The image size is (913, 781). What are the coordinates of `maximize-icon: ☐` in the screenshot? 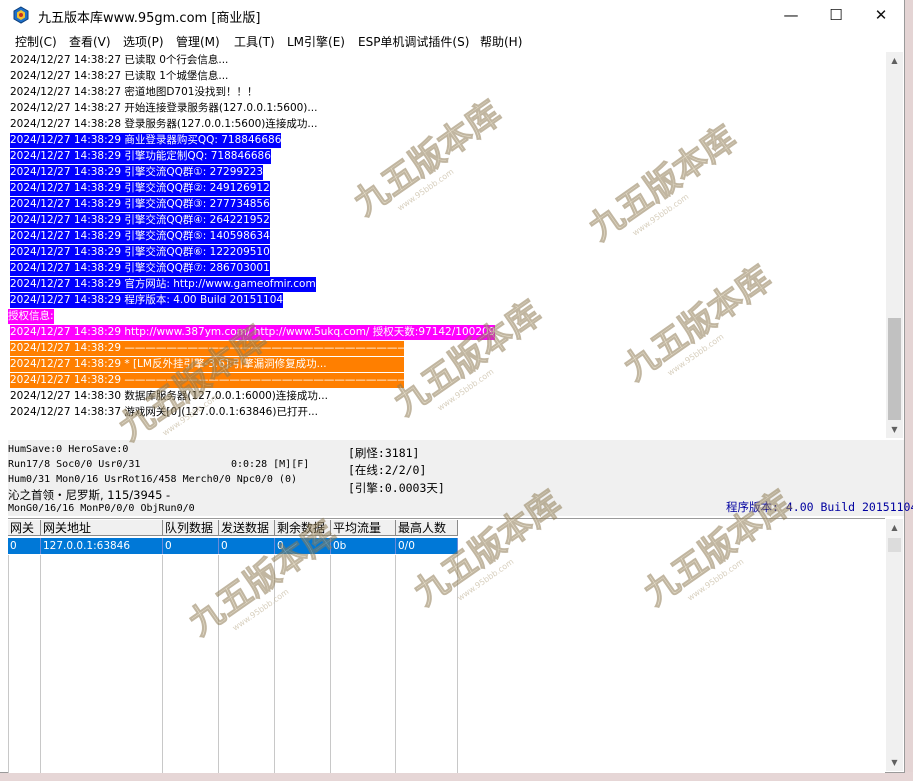 It's located at (836, 15).